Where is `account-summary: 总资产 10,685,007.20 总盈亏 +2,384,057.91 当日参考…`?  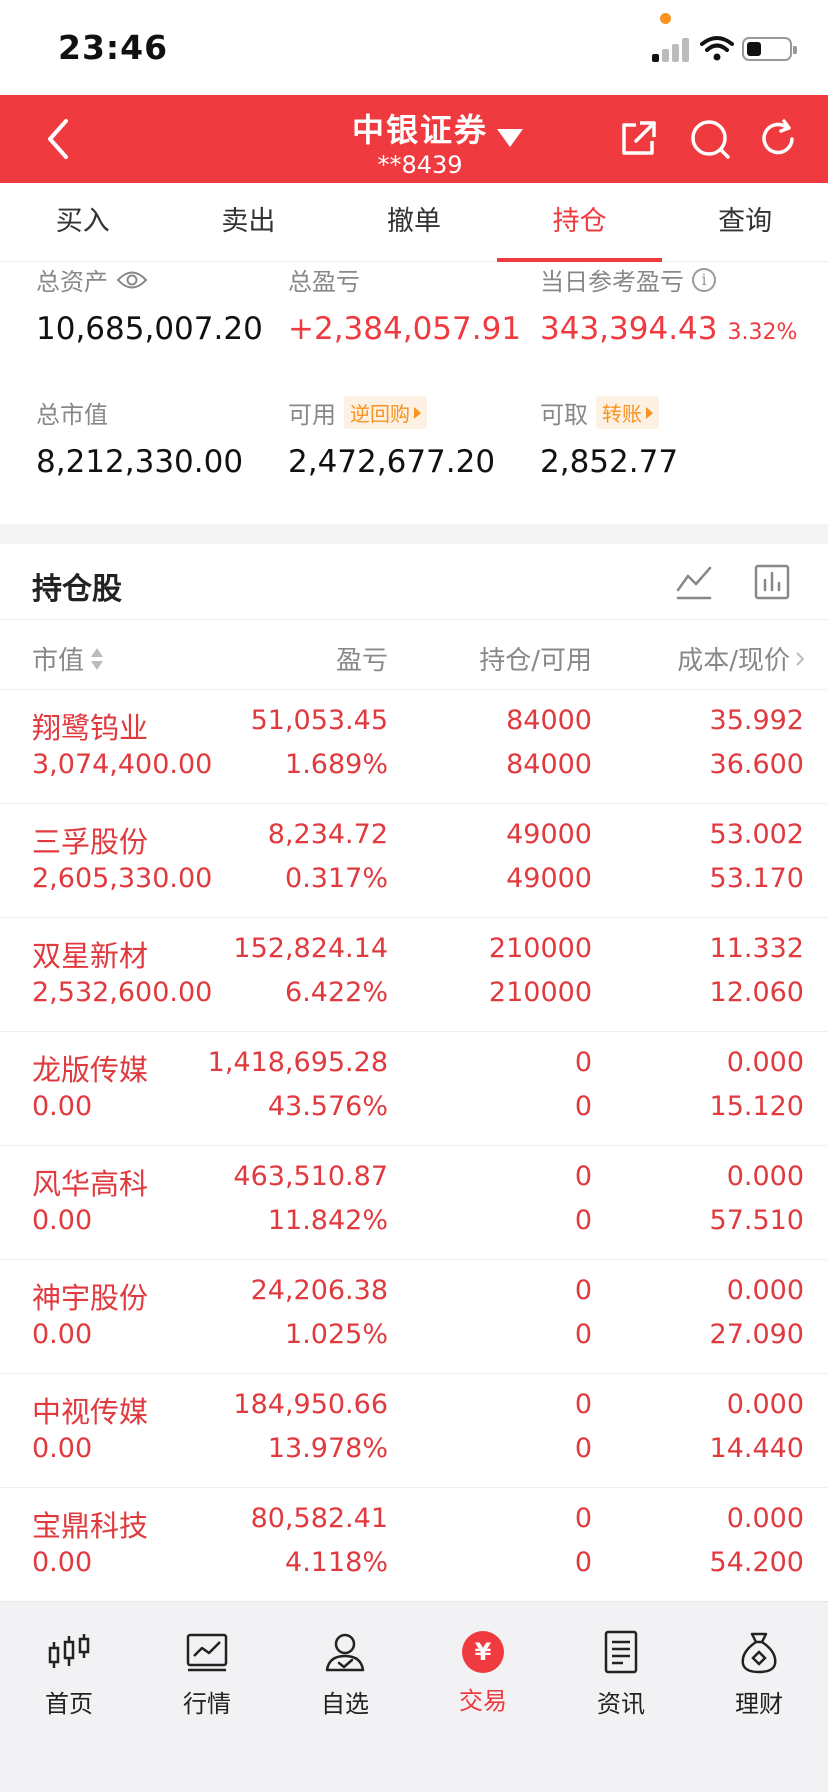 account-summary: 总资产 10,685,007.20 总盈亏 +2,384,057.91 当日参考… is located at coordinates (414, 393).